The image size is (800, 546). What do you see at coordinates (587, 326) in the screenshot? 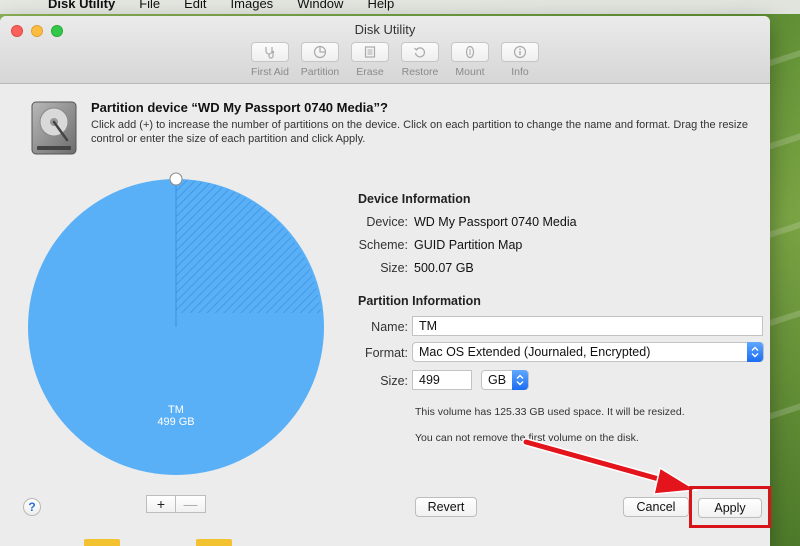
I see `partition-name-input` at bounding box center [587, 326].